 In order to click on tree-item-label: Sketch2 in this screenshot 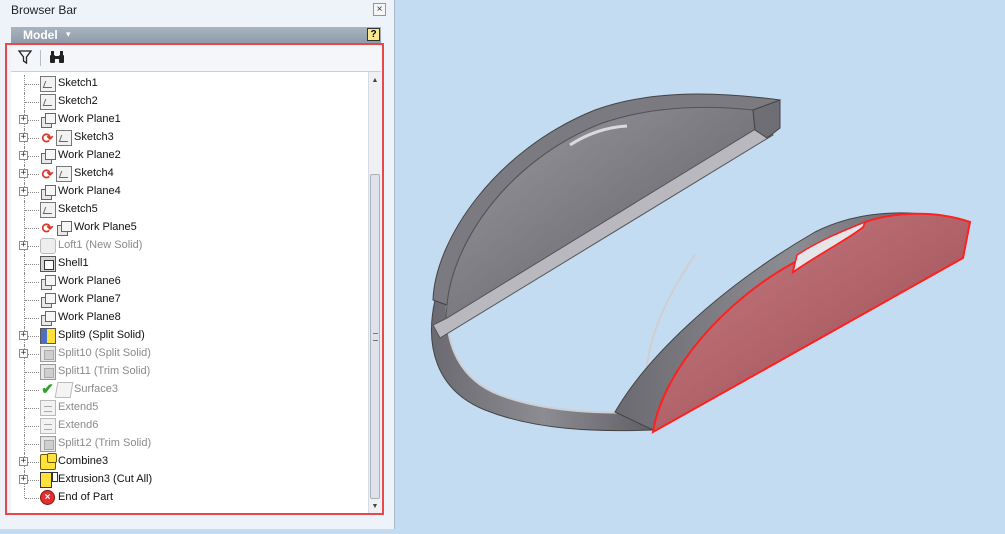, I will do `click(78, 101)`.